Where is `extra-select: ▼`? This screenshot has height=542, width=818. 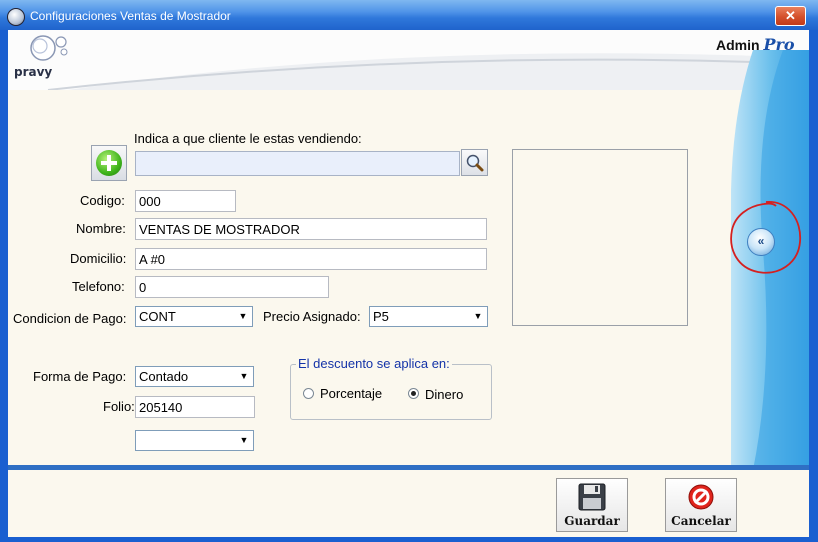
extra-select: ▼ is located at coordinates (194, 440).